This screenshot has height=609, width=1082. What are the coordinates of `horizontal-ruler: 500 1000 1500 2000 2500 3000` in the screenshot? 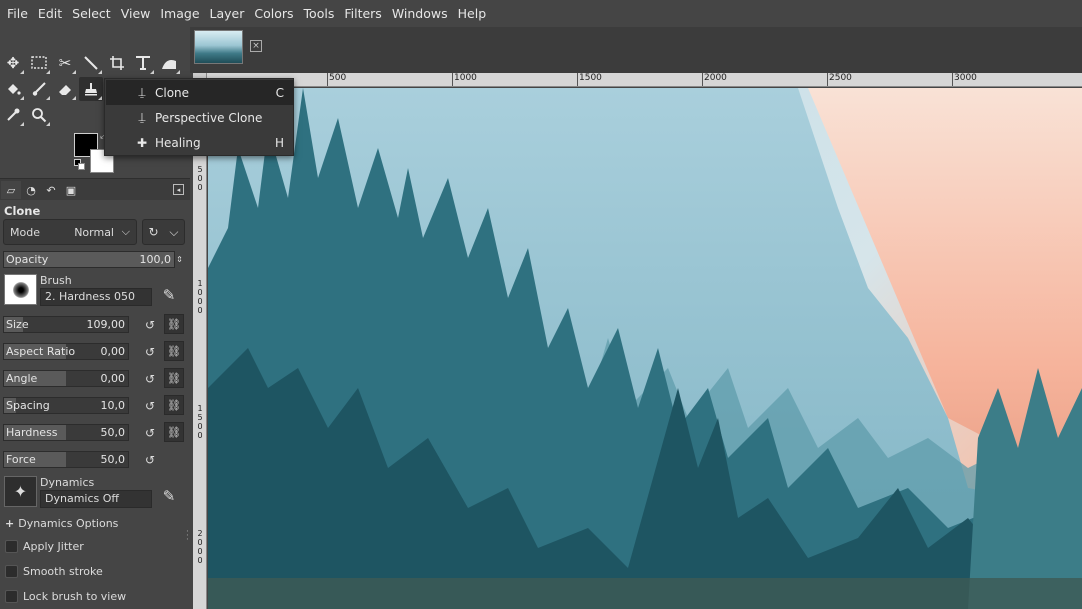 It's located at (644, 80).